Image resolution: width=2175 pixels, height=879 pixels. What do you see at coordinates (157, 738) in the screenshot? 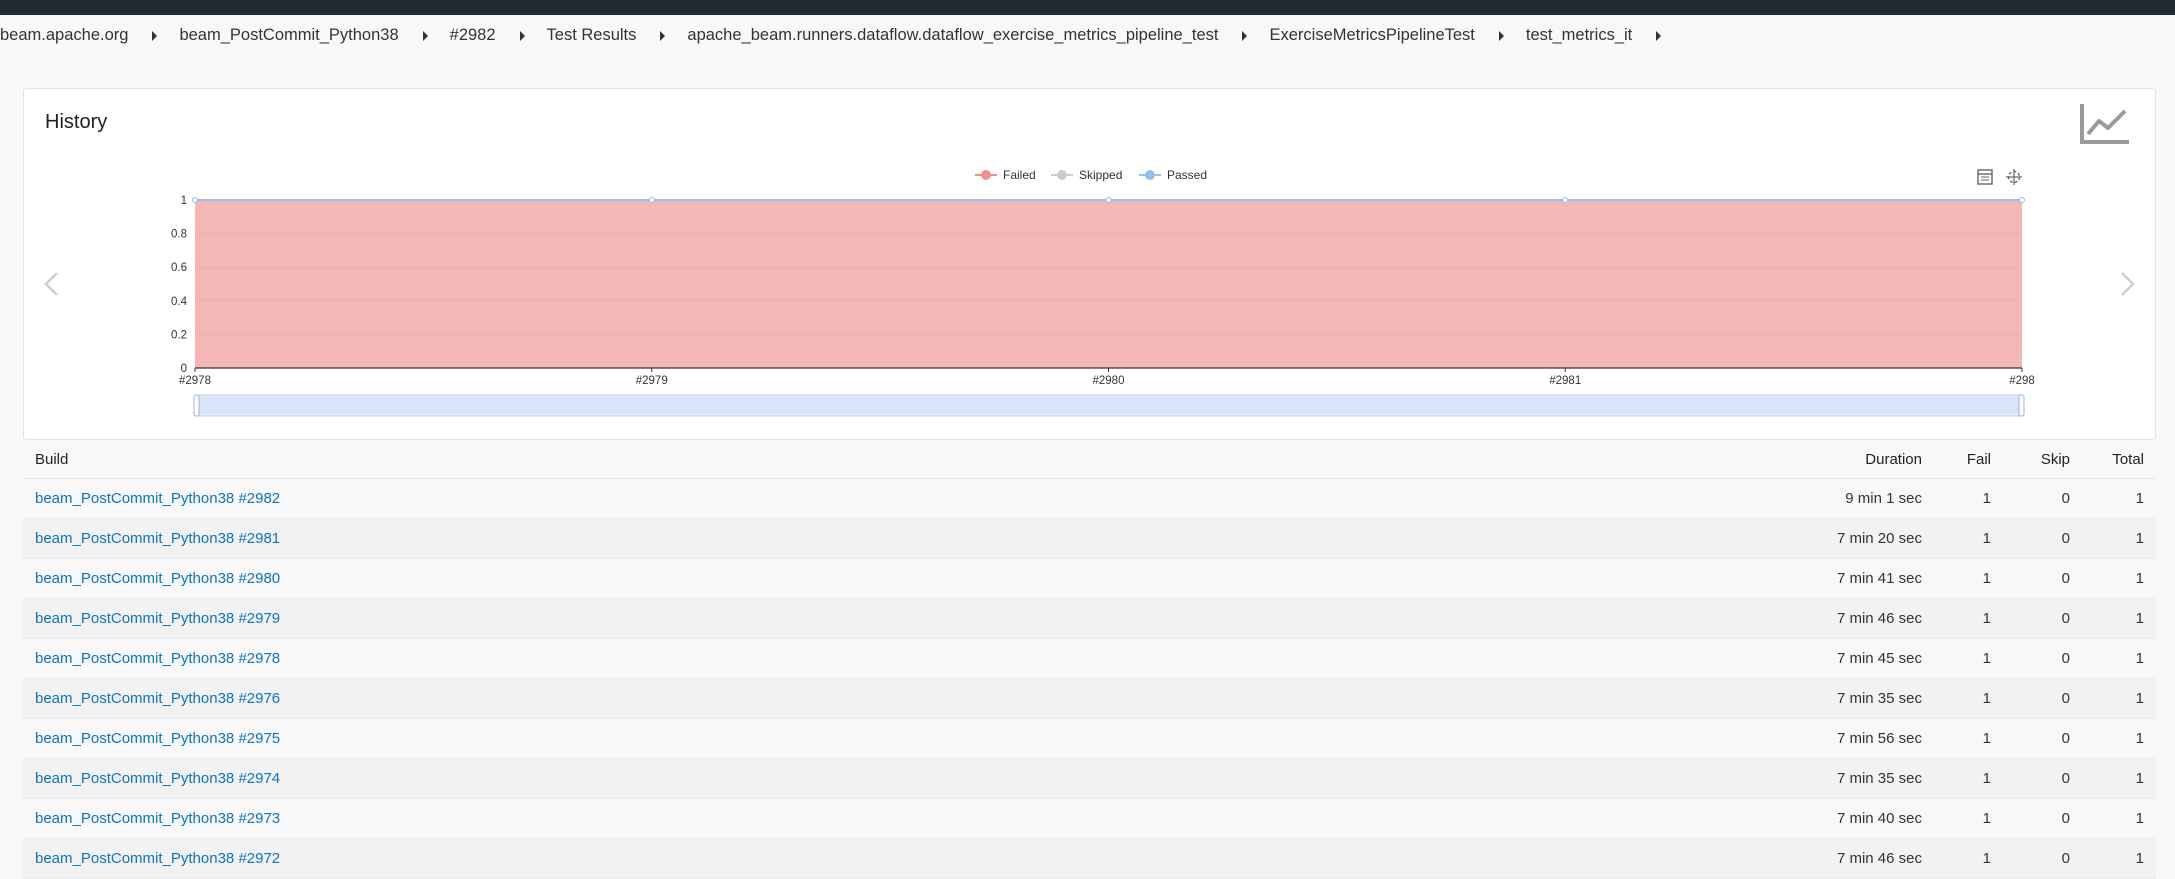
I see `build-link: beam_PostCommit_Python38 #2975` at bounding box center [157, 738].